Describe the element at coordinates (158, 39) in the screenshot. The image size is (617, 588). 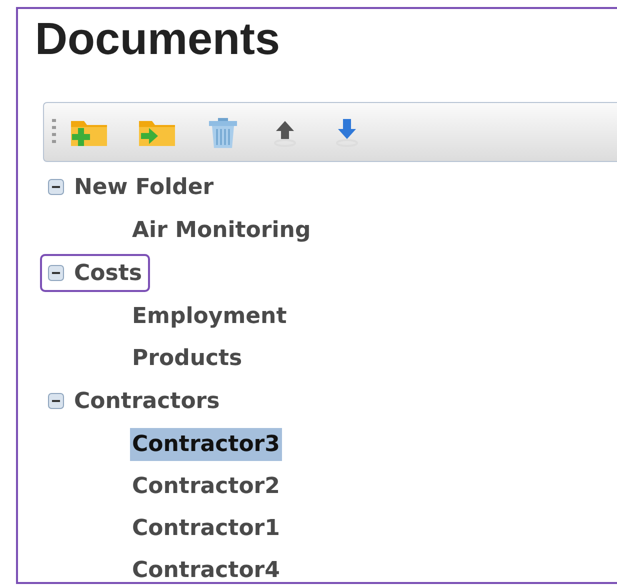
I see `page-title: Documents` at that location.